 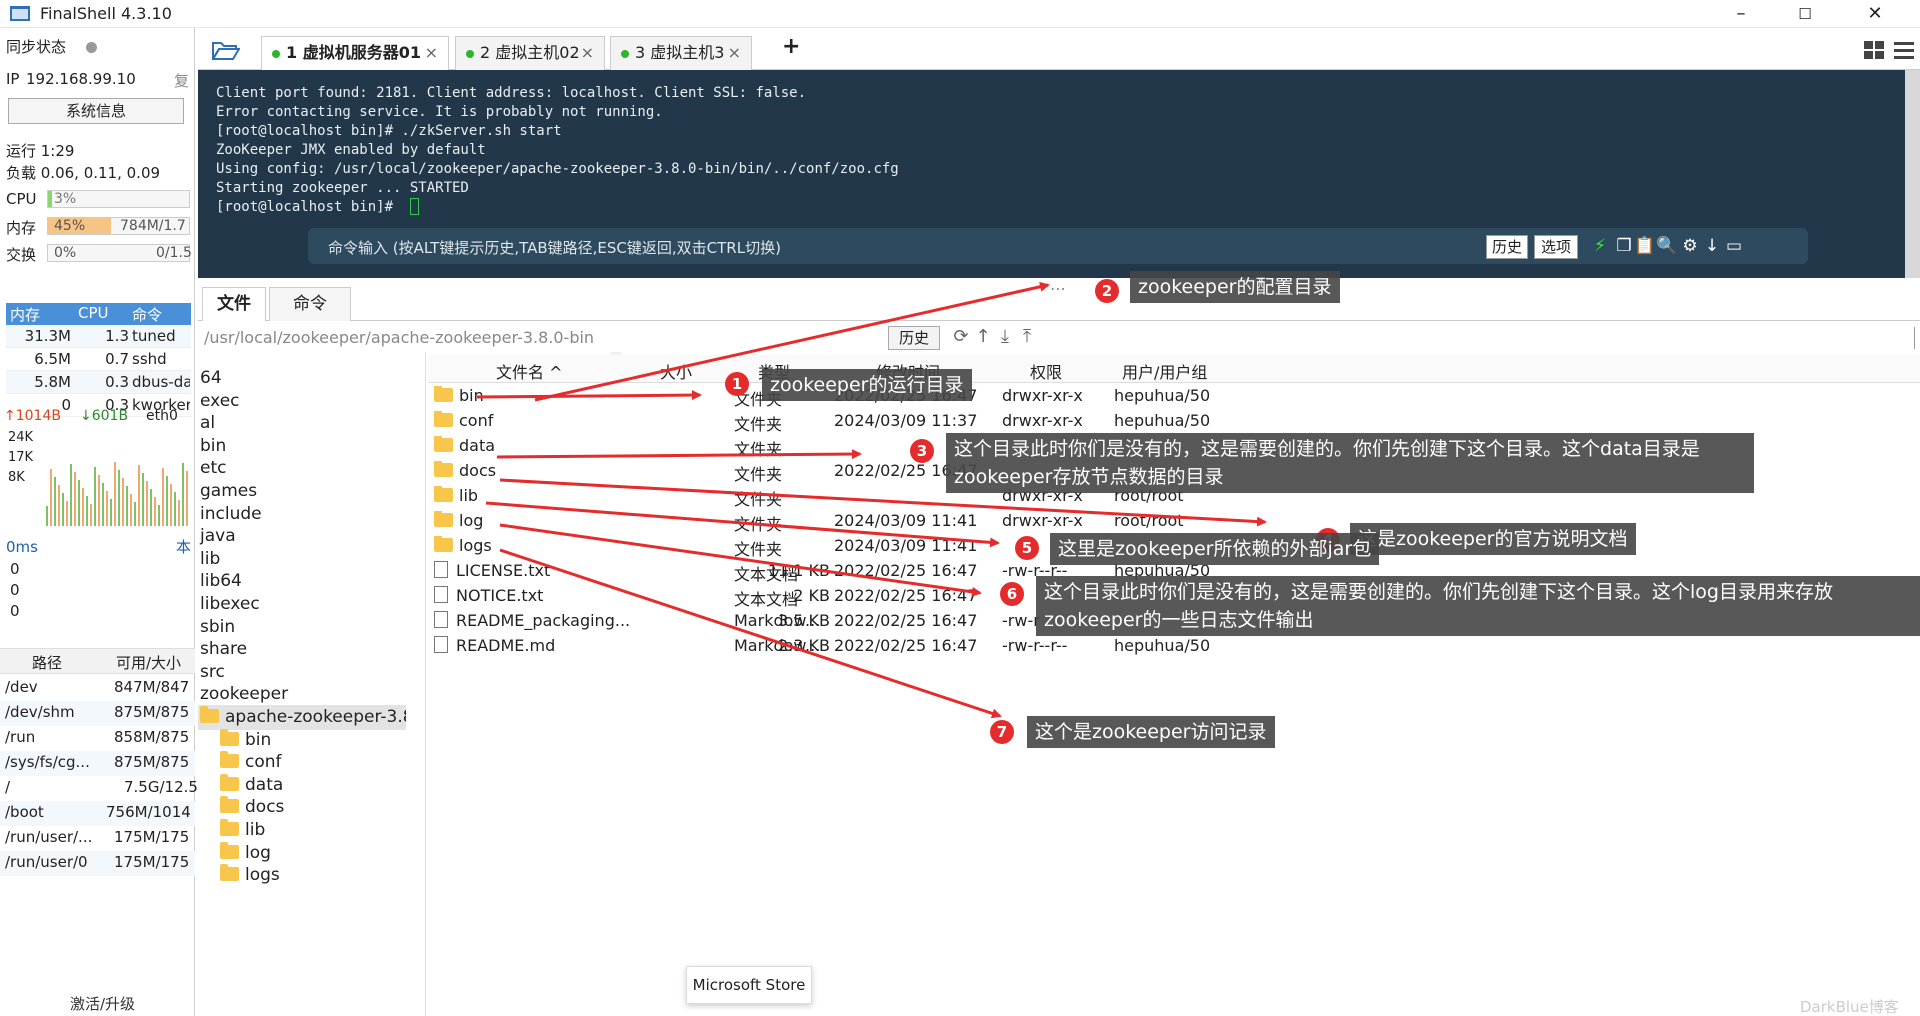 I want to click on file-type: 文本文档, so click(x=766, y=574).